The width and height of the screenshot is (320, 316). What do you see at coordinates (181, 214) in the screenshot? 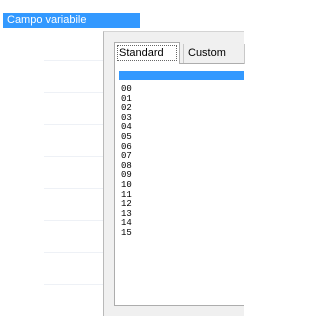
I see `list-item: 13` at bounding box center [181, 214].